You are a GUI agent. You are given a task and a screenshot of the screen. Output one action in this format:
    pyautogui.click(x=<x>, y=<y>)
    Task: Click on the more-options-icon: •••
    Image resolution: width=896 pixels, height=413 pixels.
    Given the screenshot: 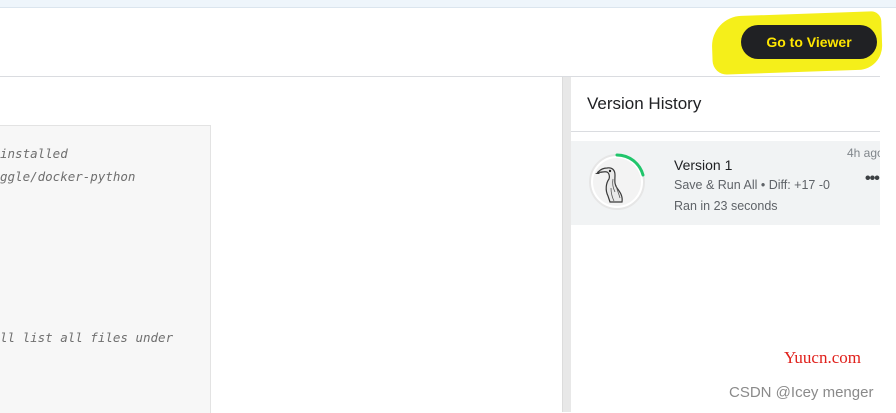 What is the action you would take?
    pyautogui.click(x=872, y=179)
    